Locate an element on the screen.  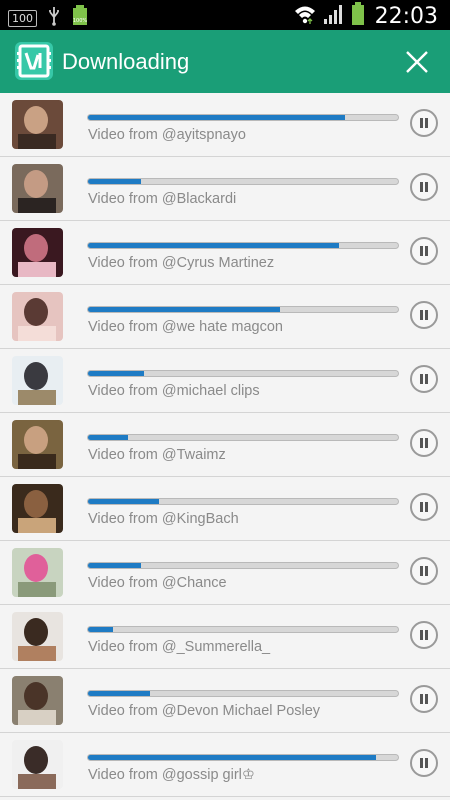
download-label: Video from @KingBach is located at coordinates (163, 519).